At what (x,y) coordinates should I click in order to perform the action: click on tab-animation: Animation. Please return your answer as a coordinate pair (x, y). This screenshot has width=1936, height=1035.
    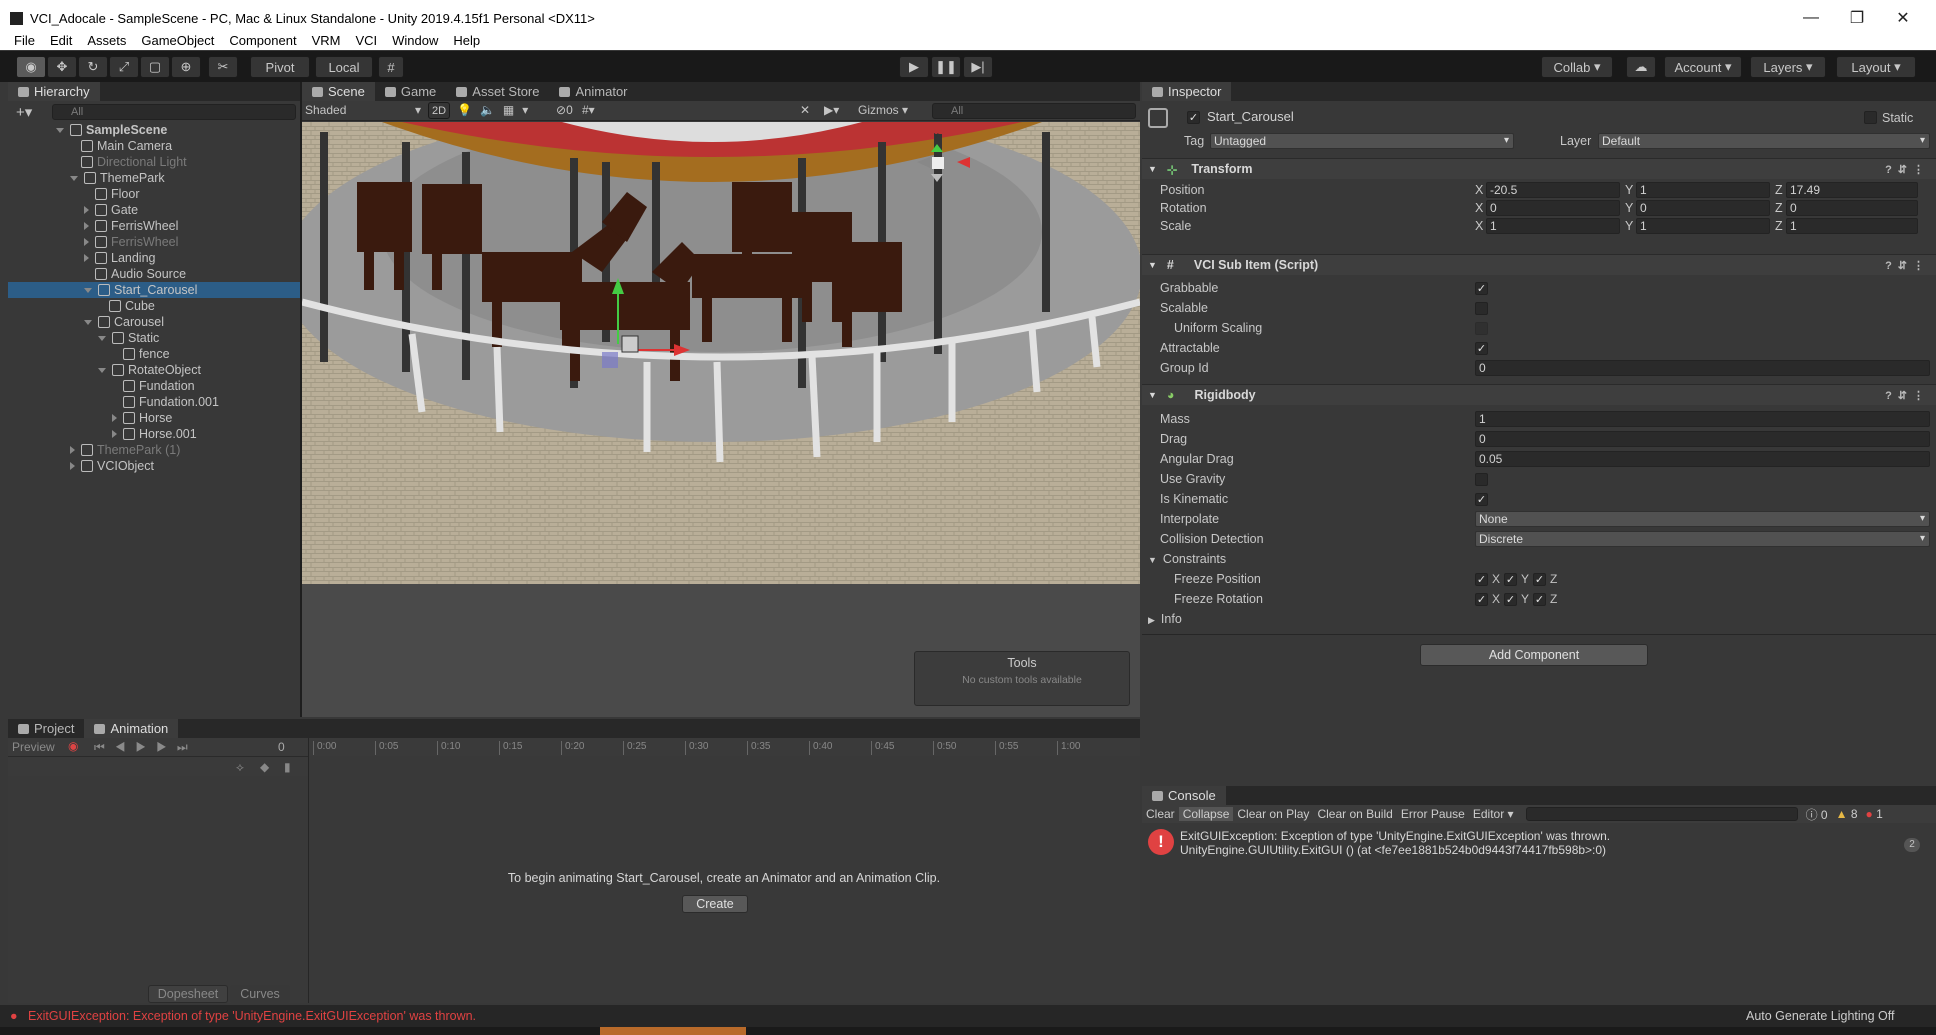
    Looking at the image, I should click on (131, 728).